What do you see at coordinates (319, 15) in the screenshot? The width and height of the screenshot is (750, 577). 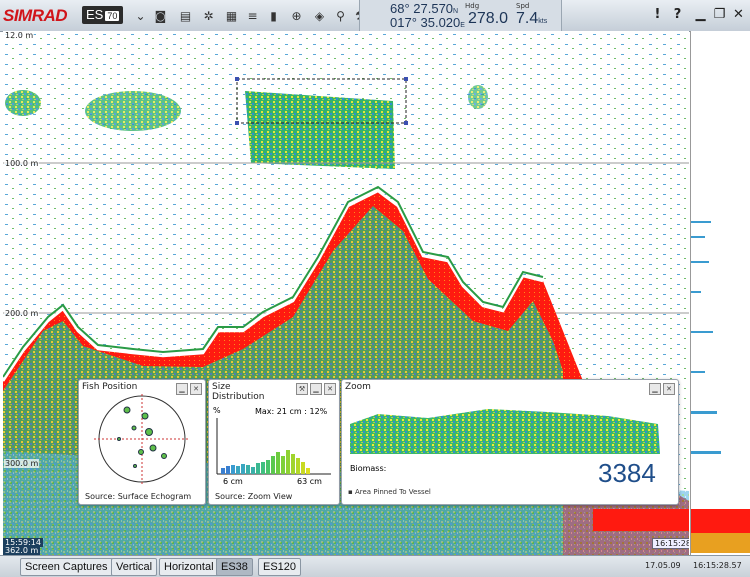 I see `drop-icon: ◈` at bounding box center [319, 15].